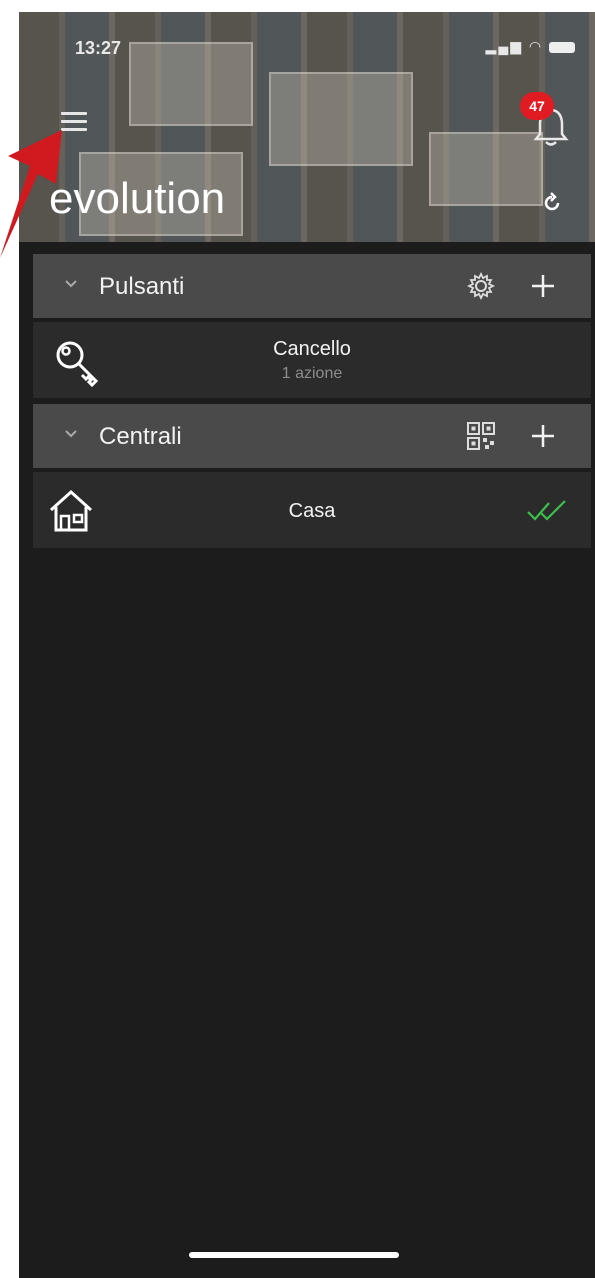  Describe the element at coordinates (546, 510) in the screenshot. I see `double-check-icon` at that location.